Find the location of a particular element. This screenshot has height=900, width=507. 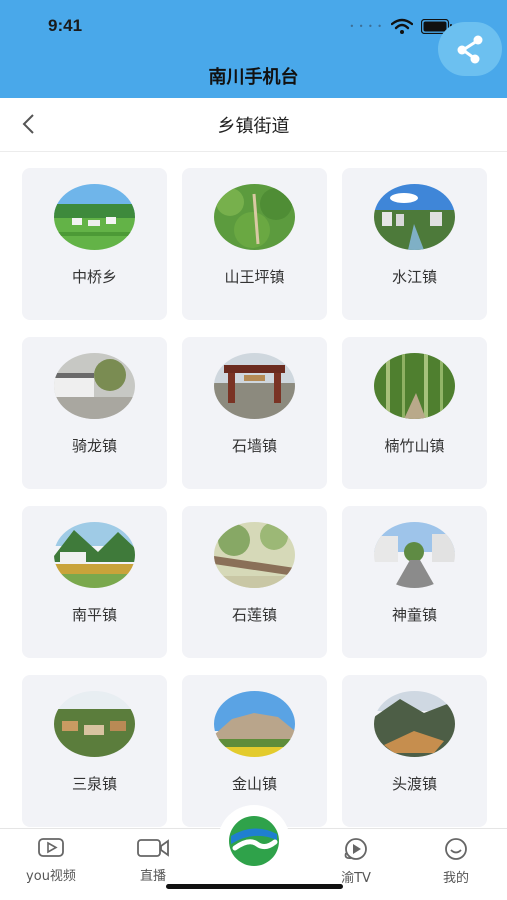

tab-label: 我的 is located at coordinates (455, 878).